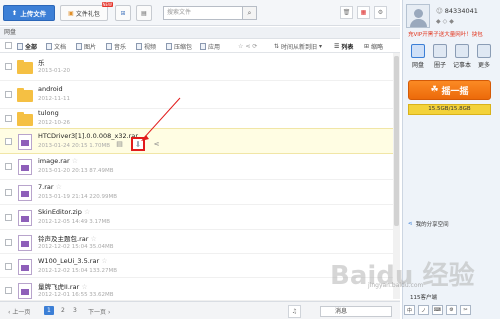 Image resolution: width=500 pixels, height=319 pixels. What do you see at coordinates (210, 46) in the screenshot?
I see `filter-app: 应用` at bounding box center [210, 46].